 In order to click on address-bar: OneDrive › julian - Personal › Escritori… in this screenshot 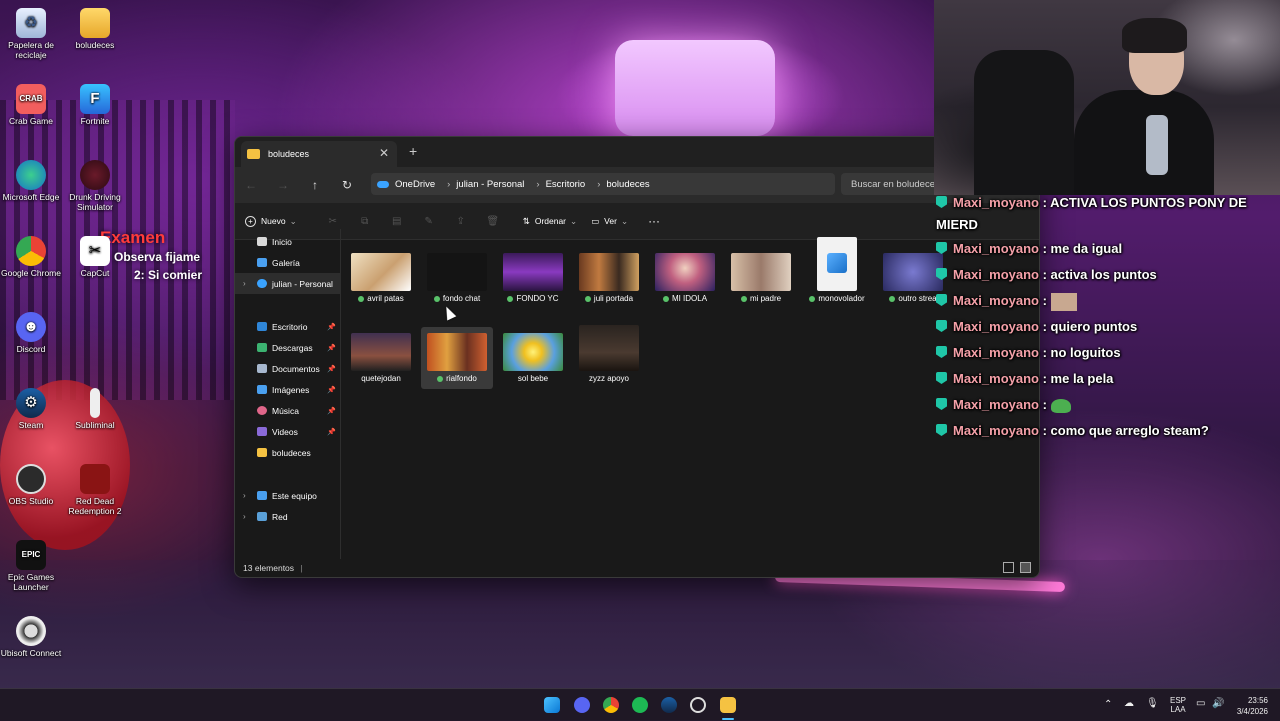, I will do `click(603, 184)`.